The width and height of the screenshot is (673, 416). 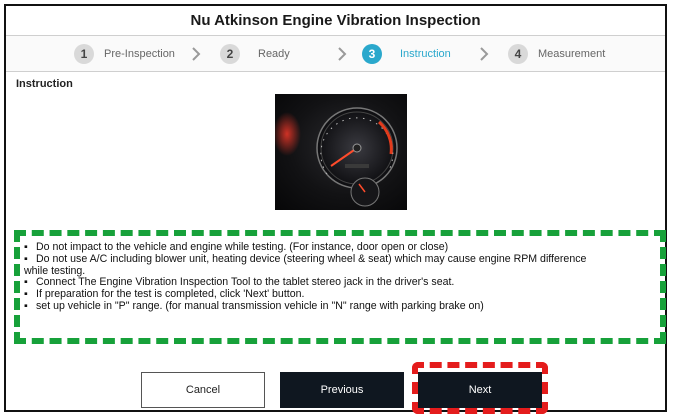 What do you see at coordinates (342, 390) in the screenshot?
I see `previous-button: Previous` at bounding box center [342, 390].